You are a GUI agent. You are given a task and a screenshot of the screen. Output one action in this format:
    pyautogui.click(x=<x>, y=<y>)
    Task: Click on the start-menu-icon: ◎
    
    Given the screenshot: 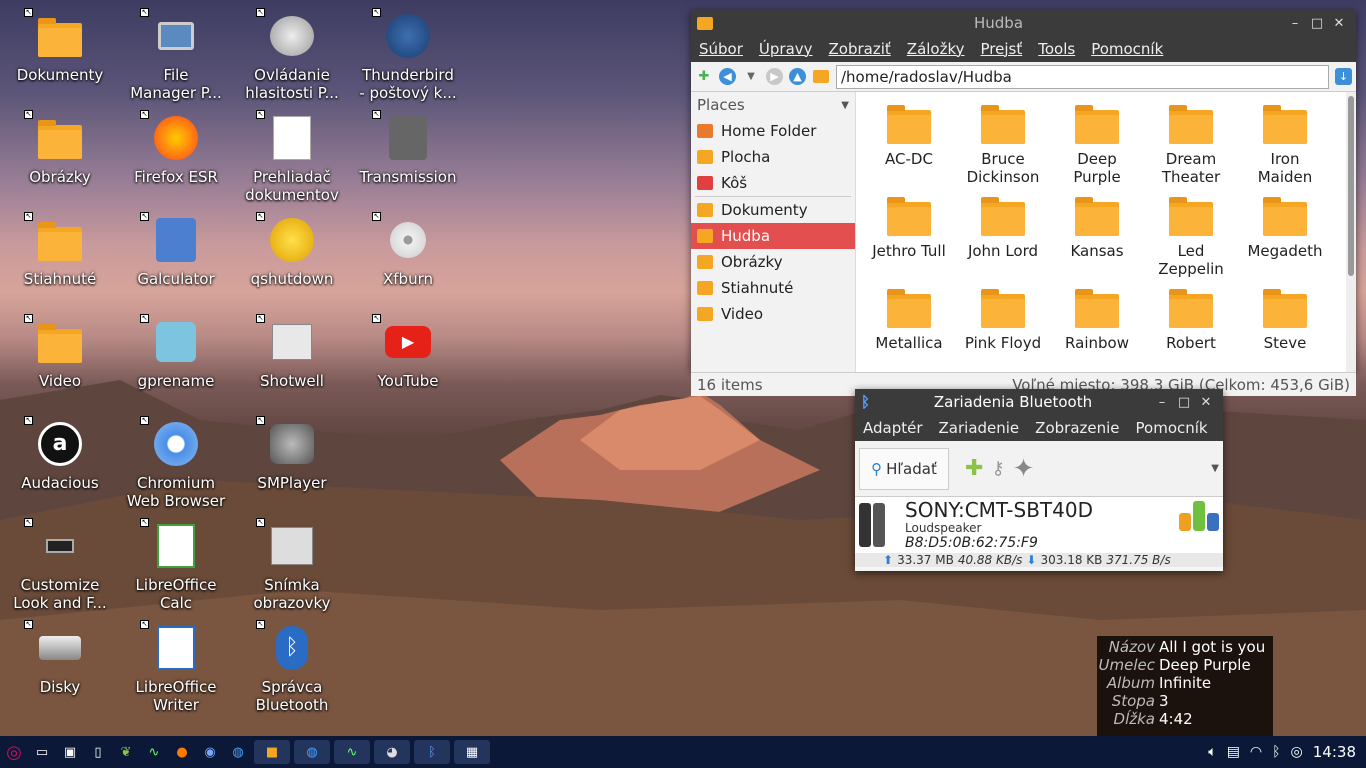 What is the action you would take?
    pyautogui.click(x=14, y=752)
    